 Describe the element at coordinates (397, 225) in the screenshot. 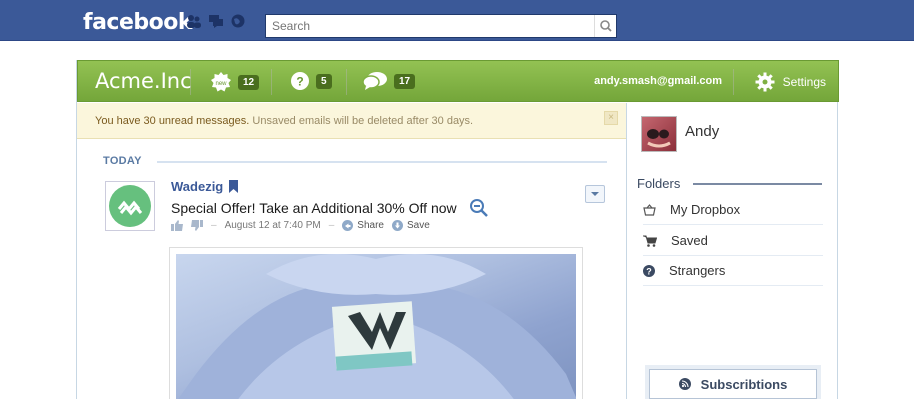

I see `save-icon` at that location.